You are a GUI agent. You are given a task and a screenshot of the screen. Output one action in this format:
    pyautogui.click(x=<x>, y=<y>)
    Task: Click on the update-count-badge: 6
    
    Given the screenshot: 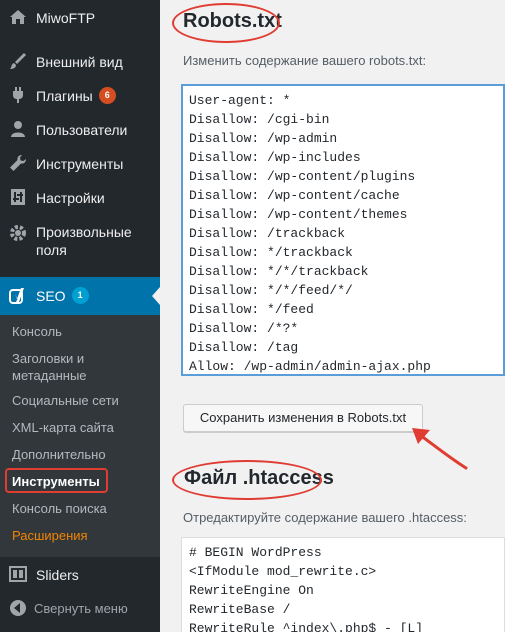 What is the action you would take?
    pyautogui.click(x=107, y=95)
    